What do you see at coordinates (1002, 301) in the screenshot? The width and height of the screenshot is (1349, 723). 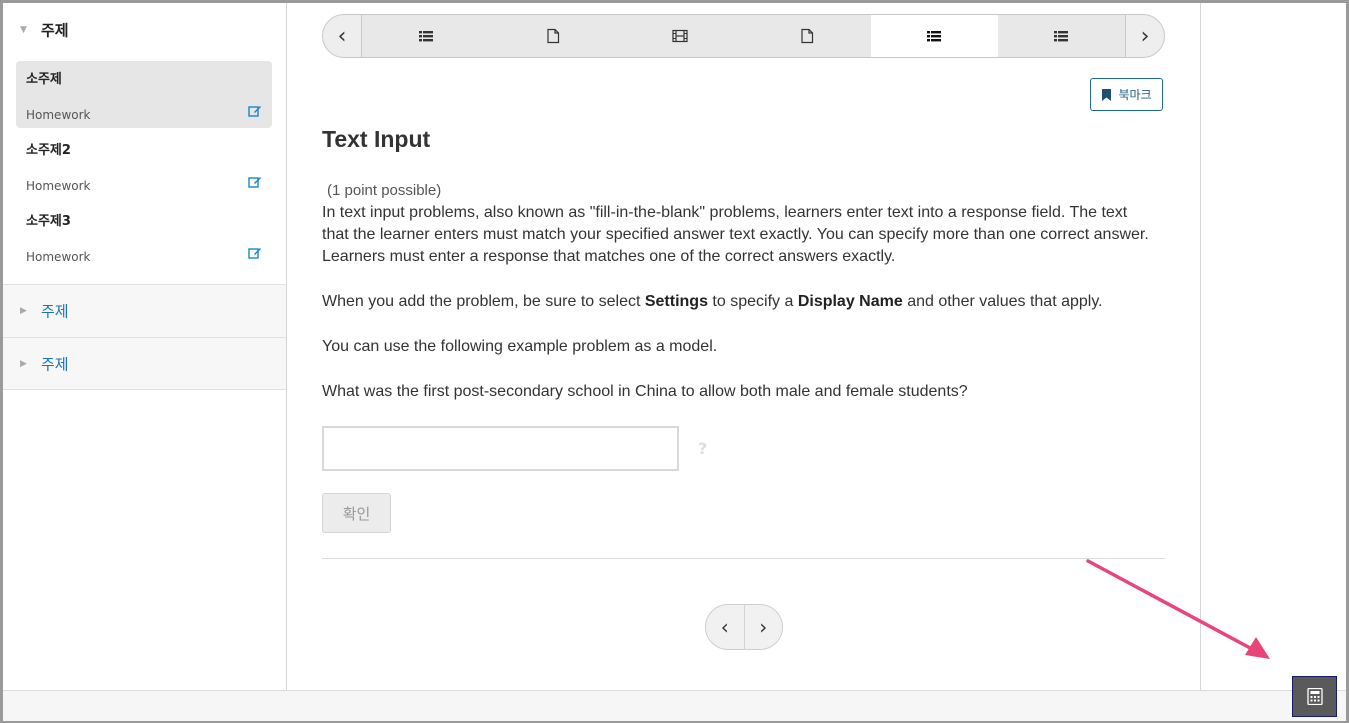 I see `settings-text-after: and other values that apply.` at bounding box center [1002, 301].